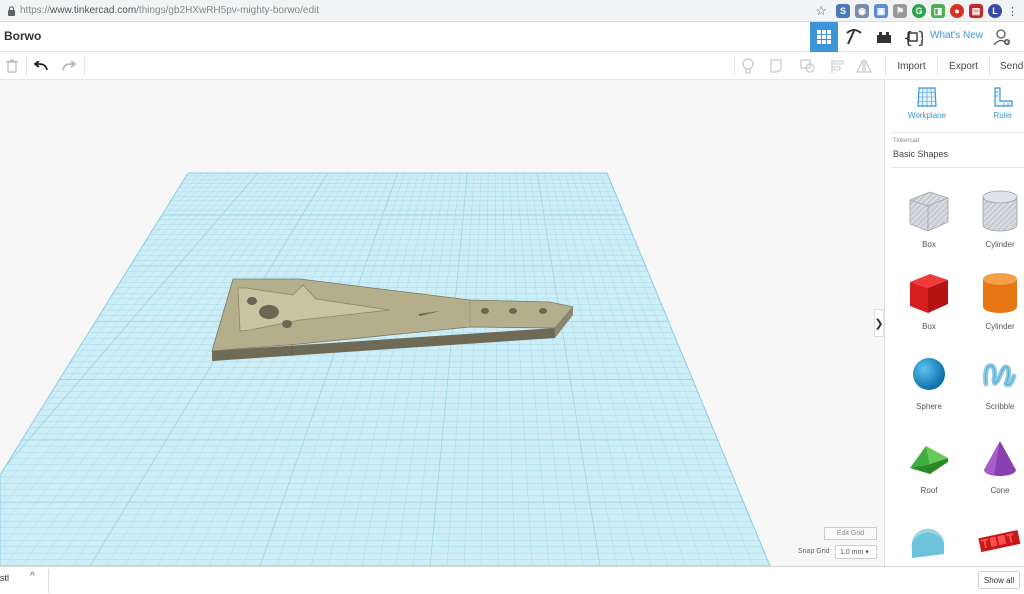 The height and width of the screenshot is (594, 1024). Describe the element at coordinates (1000, 211) in the screenshot. I see `cylinder-hole-icon` at that location.